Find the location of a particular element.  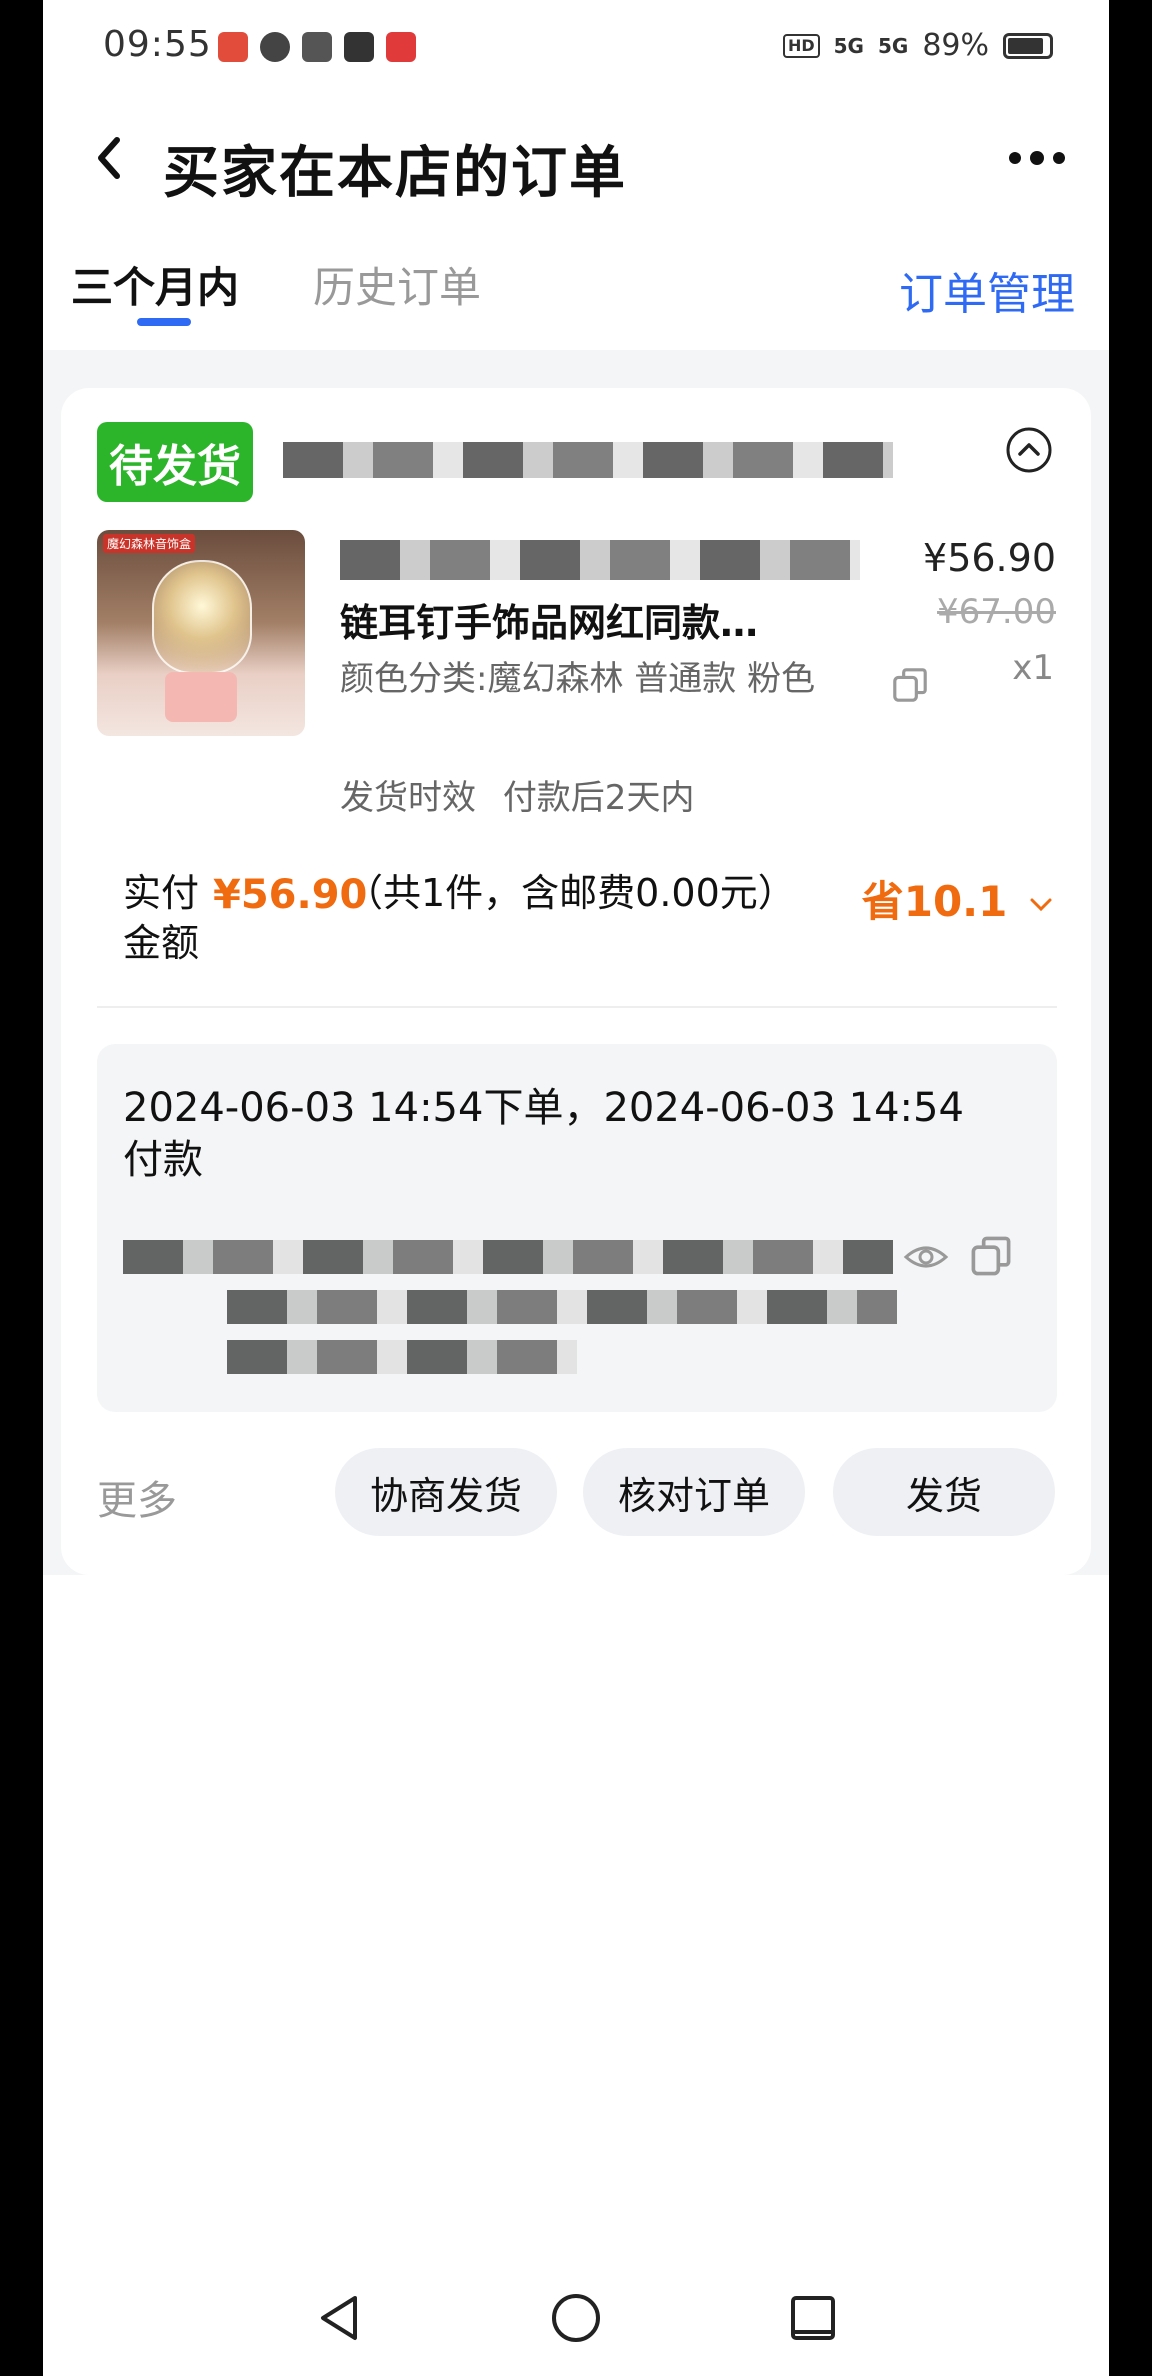

chevron-down-icon is located at coordinates (1041, 904).